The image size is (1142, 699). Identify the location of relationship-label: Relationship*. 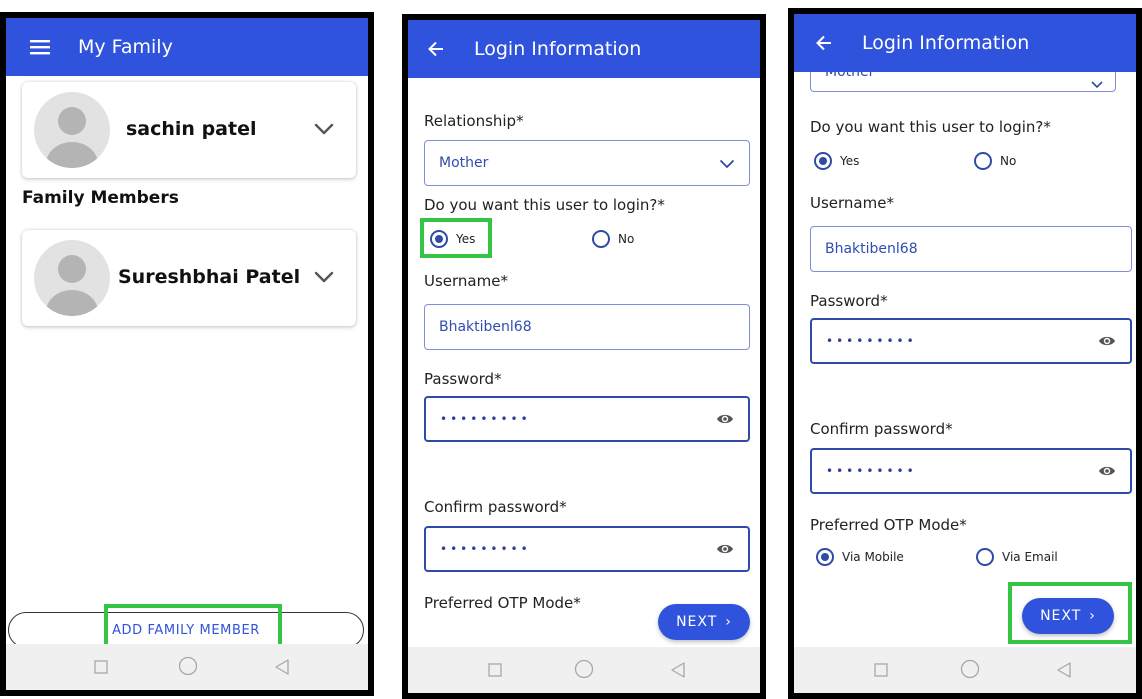
(474, 121).